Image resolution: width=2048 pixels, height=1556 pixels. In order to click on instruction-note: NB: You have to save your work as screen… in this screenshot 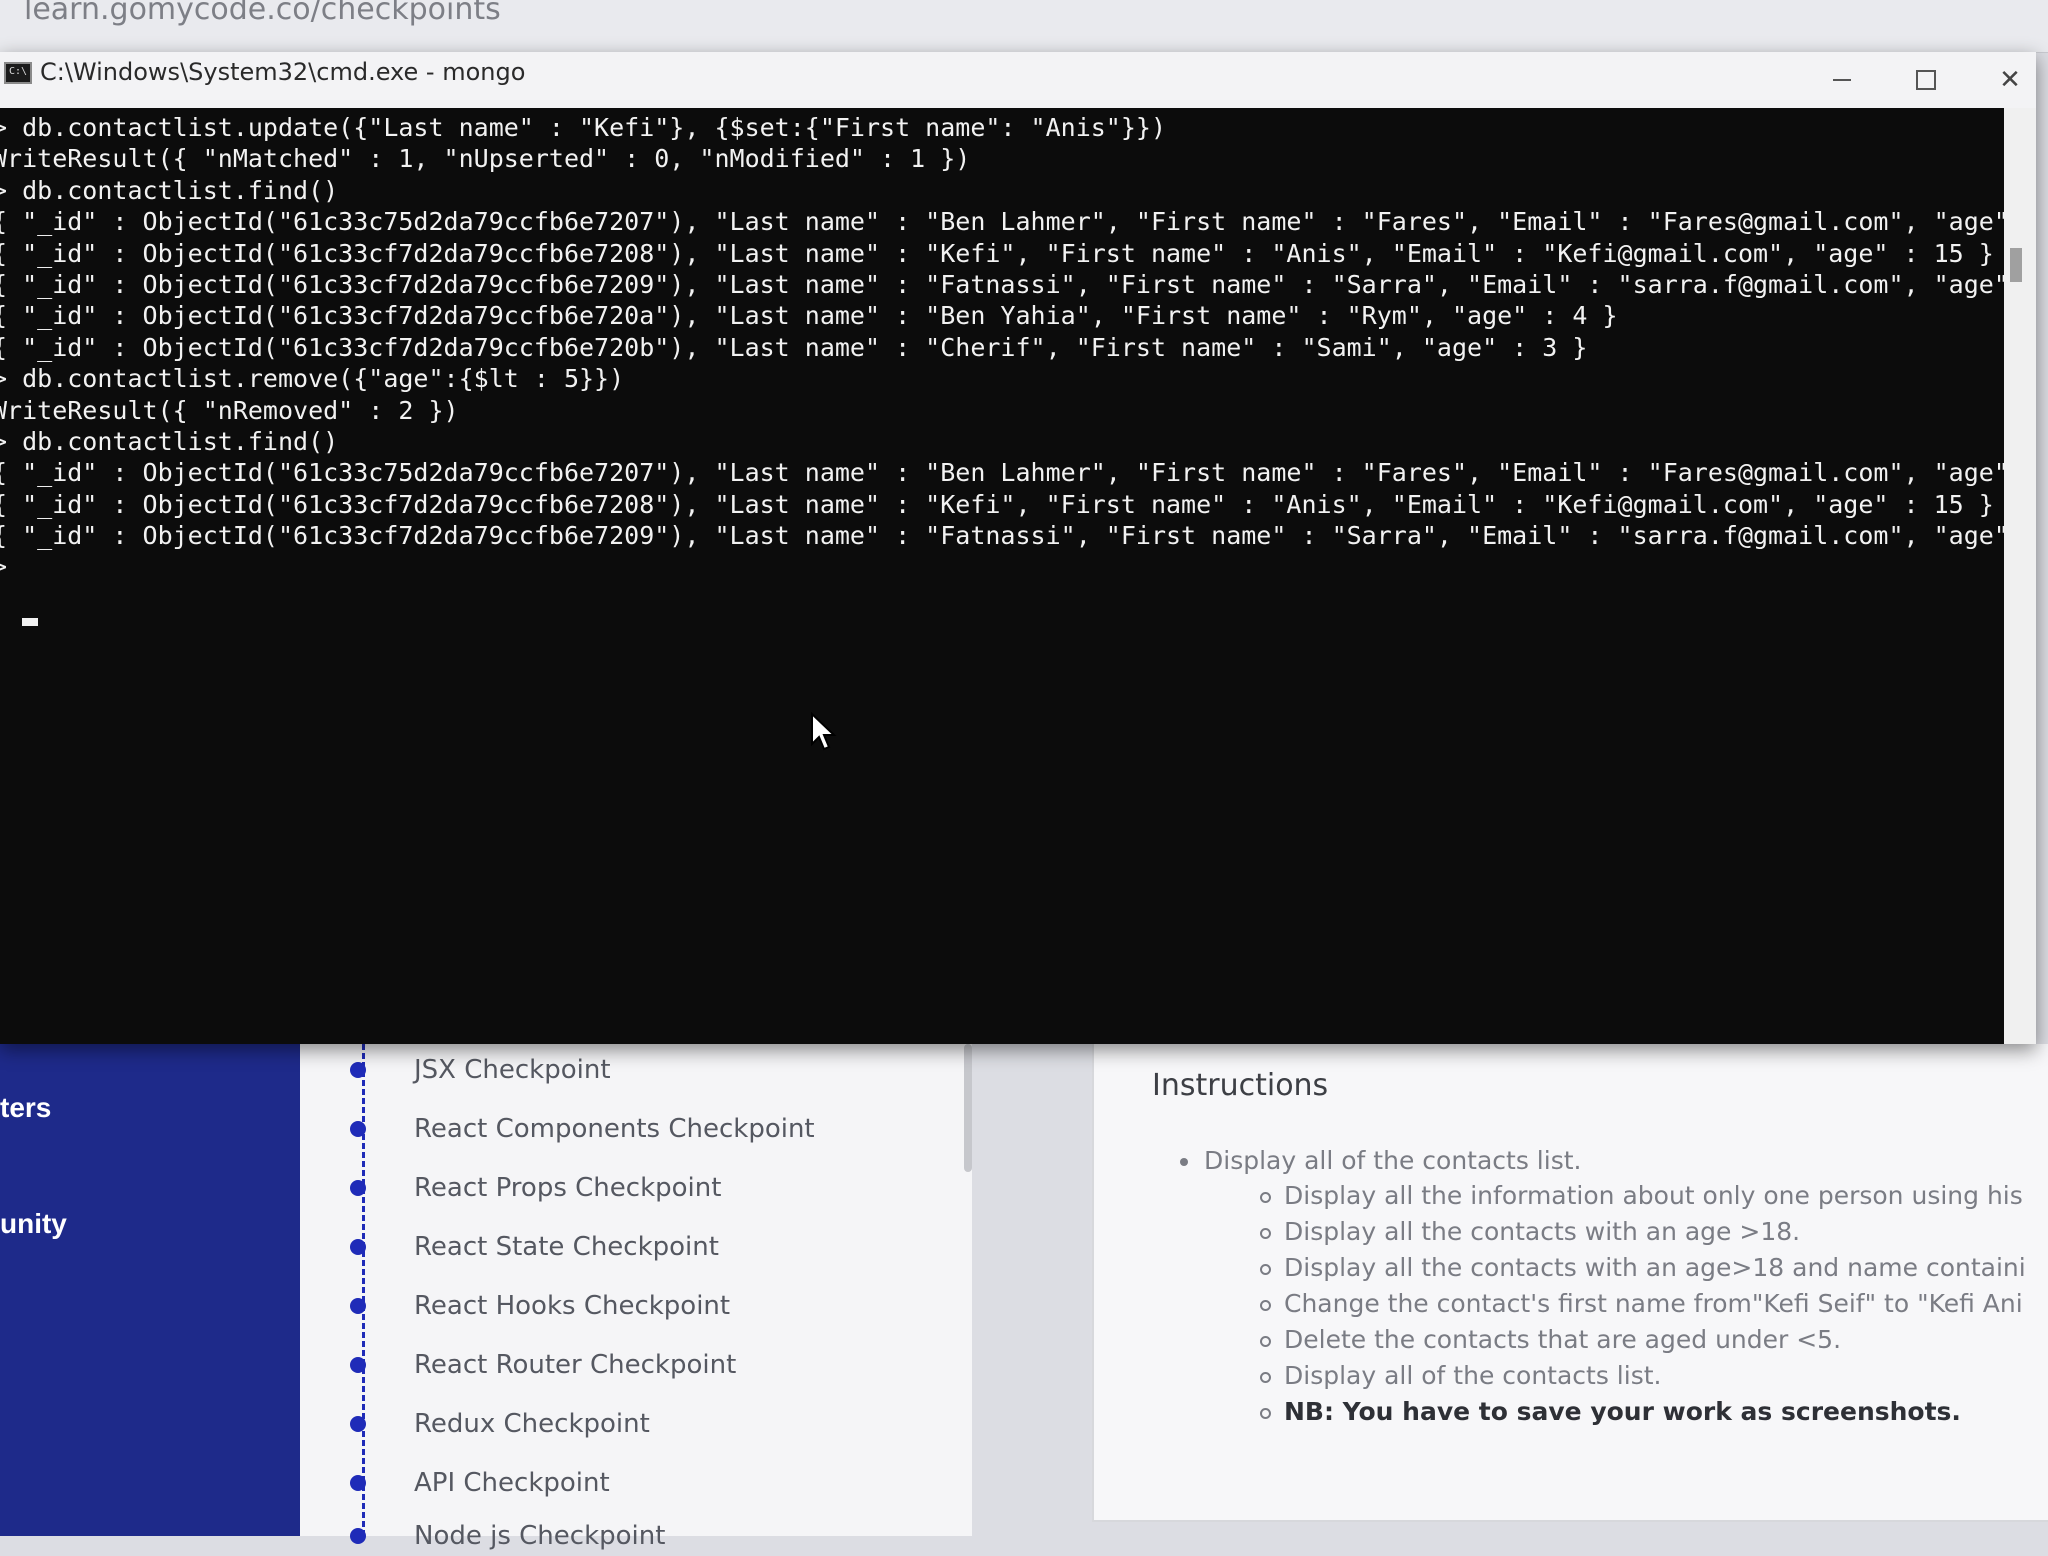, I will do `click(1643, 1412)`.